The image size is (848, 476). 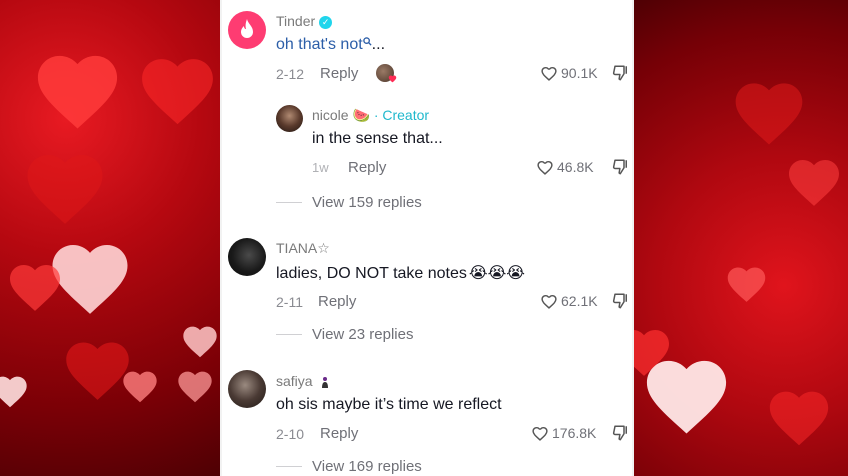 I want to click on comment-text: ladies, DO NOT take notes 😭😭😭, so click(x=400, y=273).